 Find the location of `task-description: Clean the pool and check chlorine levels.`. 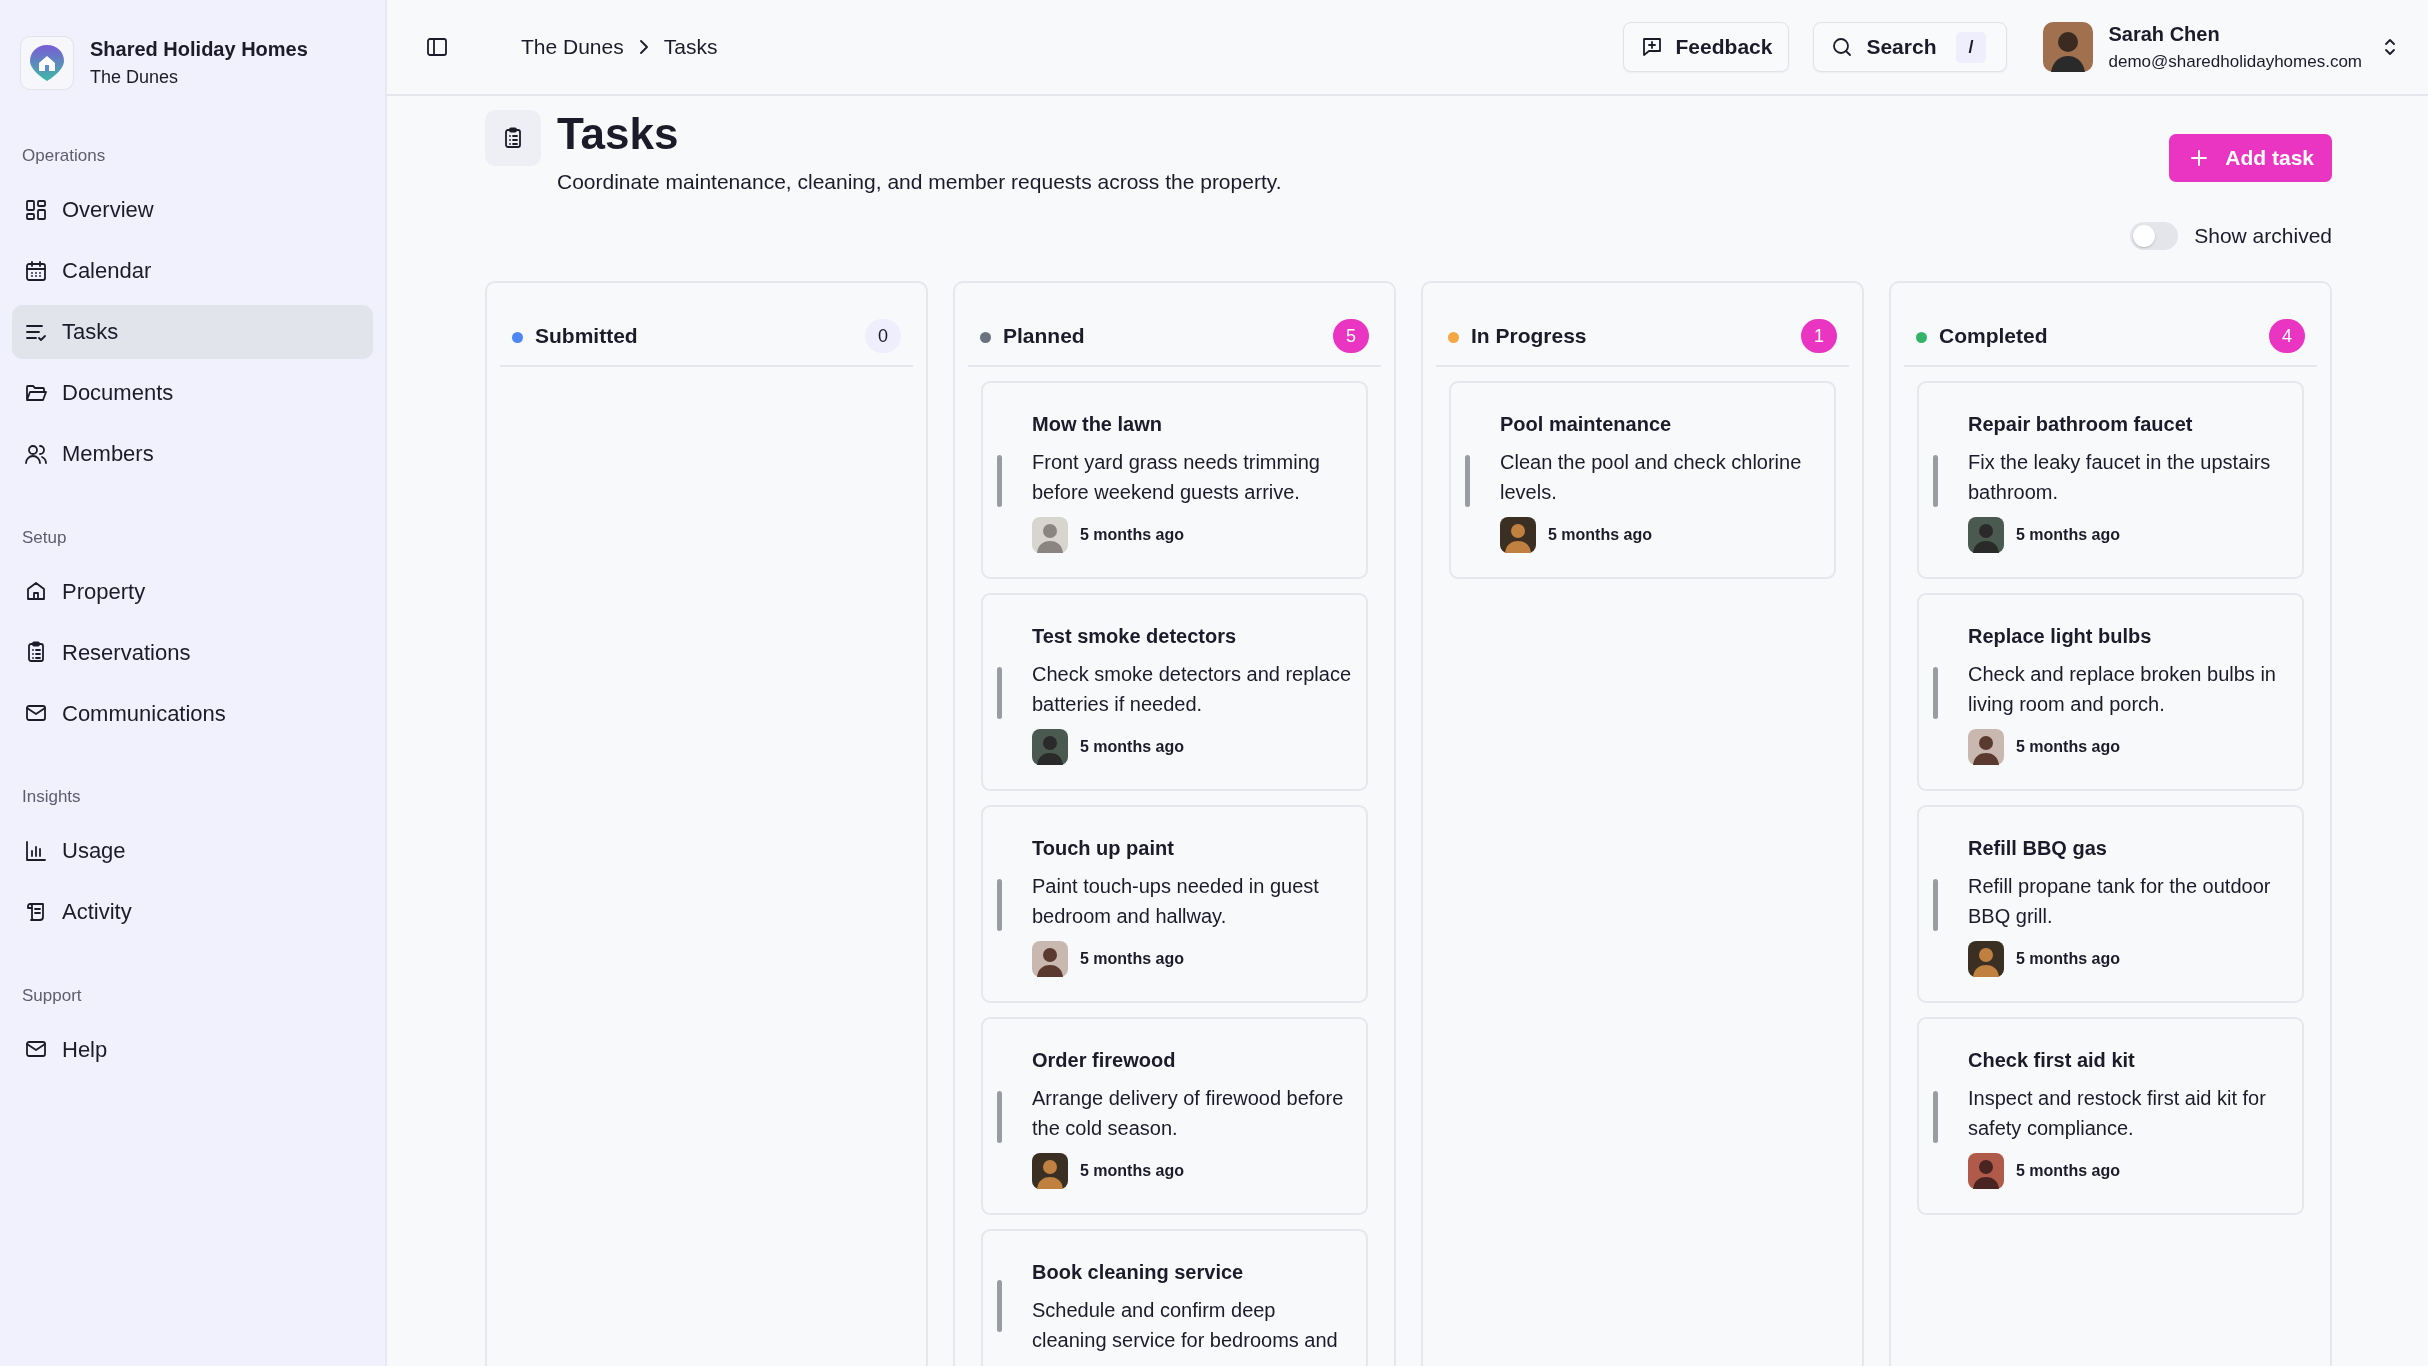

task-description: Clean the pool and check chlorine levels. is located at coordinates (1651, 478).